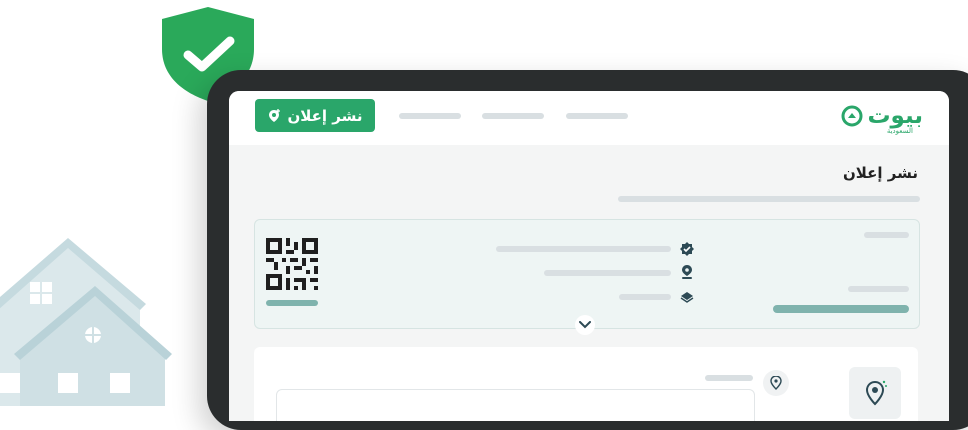 The image size is (968, 430). I want to click on location-target-icon, so click(876, 393).